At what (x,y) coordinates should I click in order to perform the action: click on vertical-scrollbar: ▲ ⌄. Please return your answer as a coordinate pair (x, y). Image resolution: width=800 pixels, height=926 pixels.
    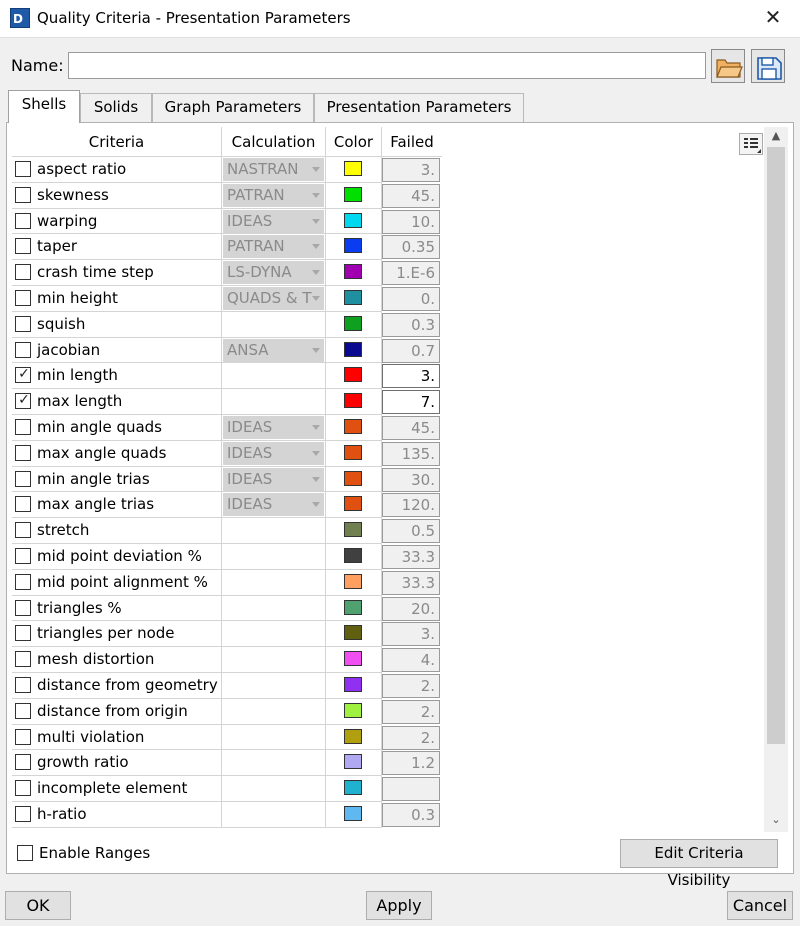
    Looking at the image, I should click on (776, 479).